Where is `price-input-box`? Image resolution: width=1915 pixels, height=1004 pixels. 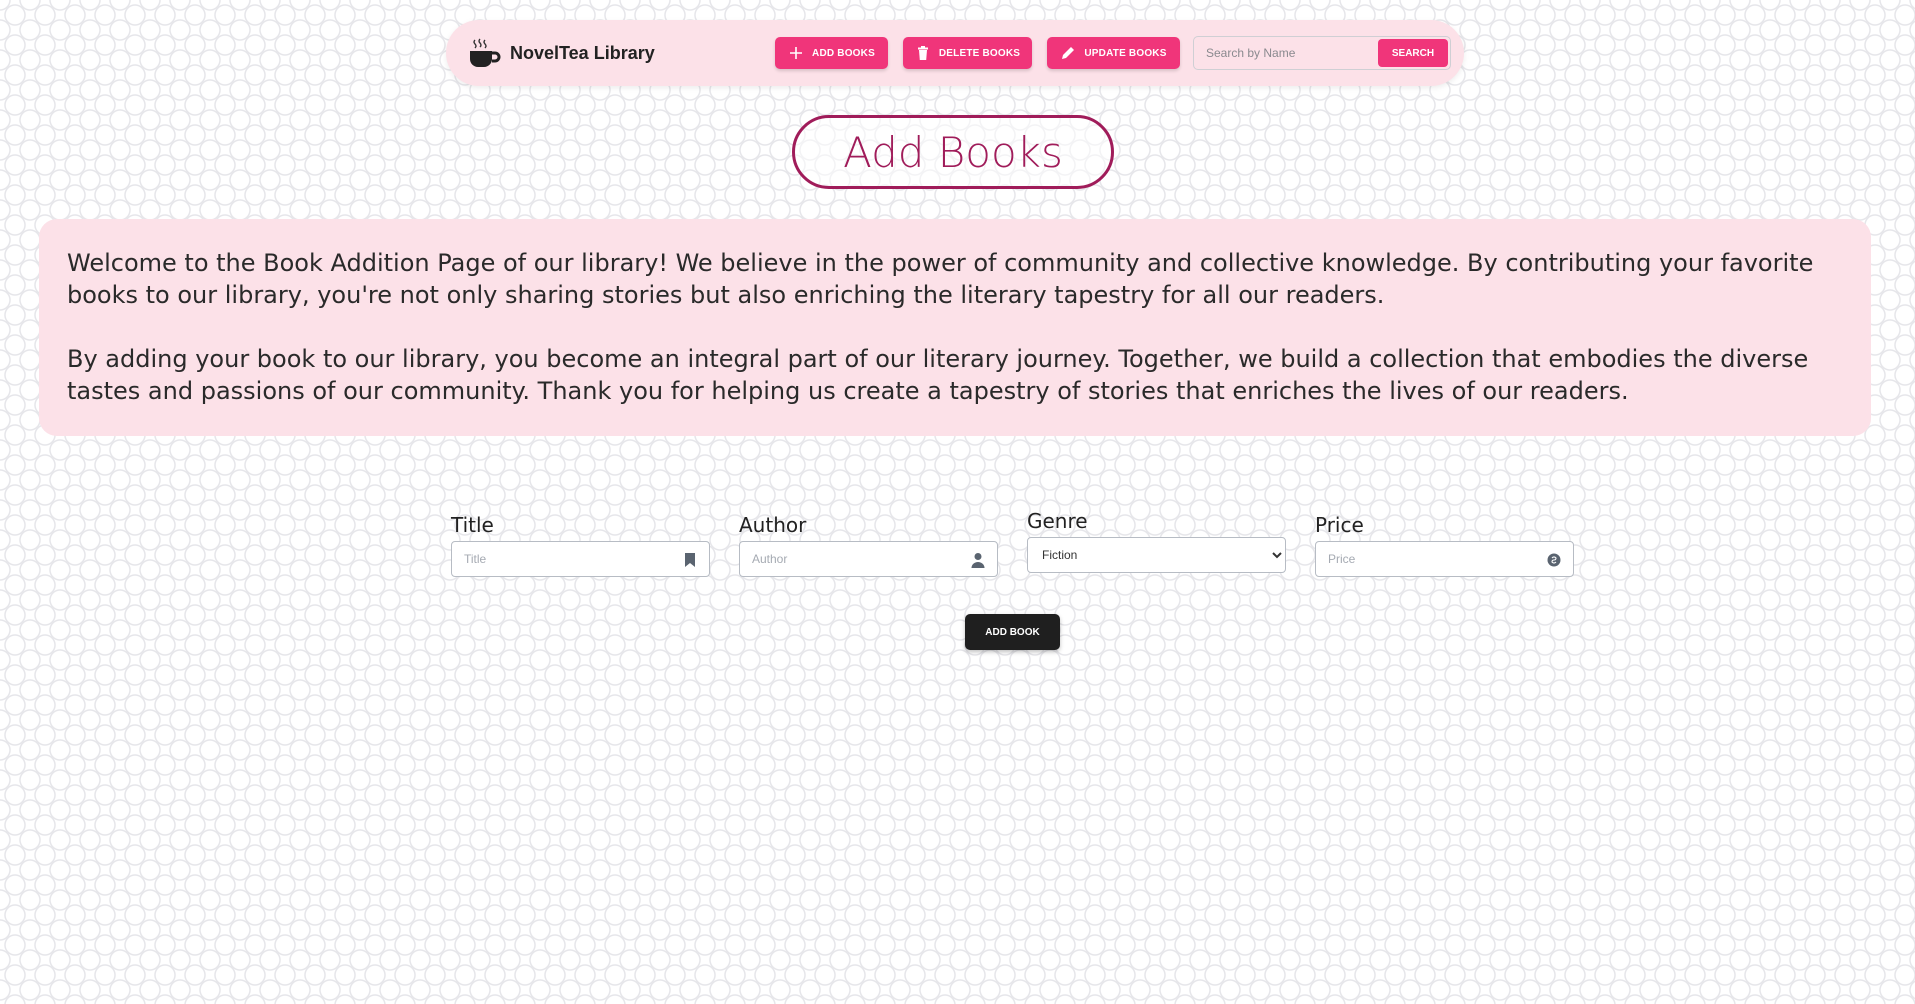
price-input-box is located at coordinates (1444, 559).